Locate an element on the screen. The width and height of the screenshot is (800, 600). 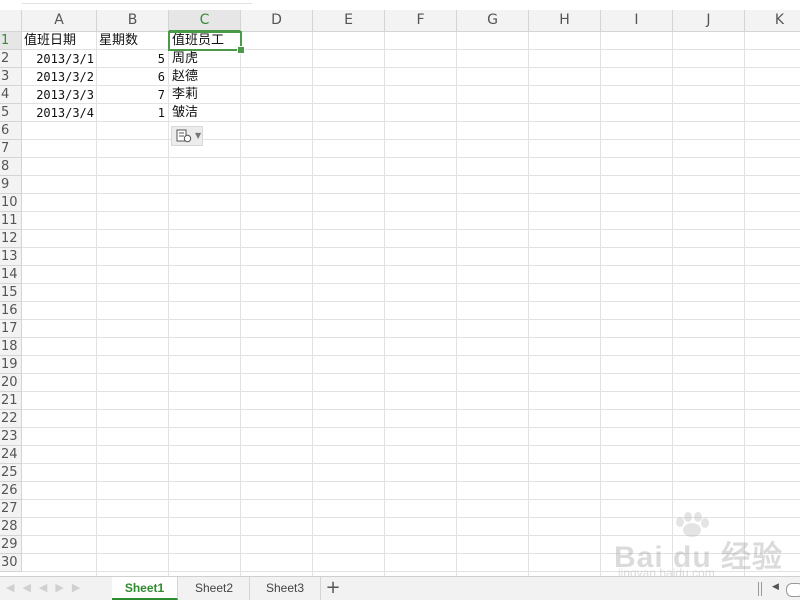
paste-options-button: ▼ is located at coordinates (187, 136).